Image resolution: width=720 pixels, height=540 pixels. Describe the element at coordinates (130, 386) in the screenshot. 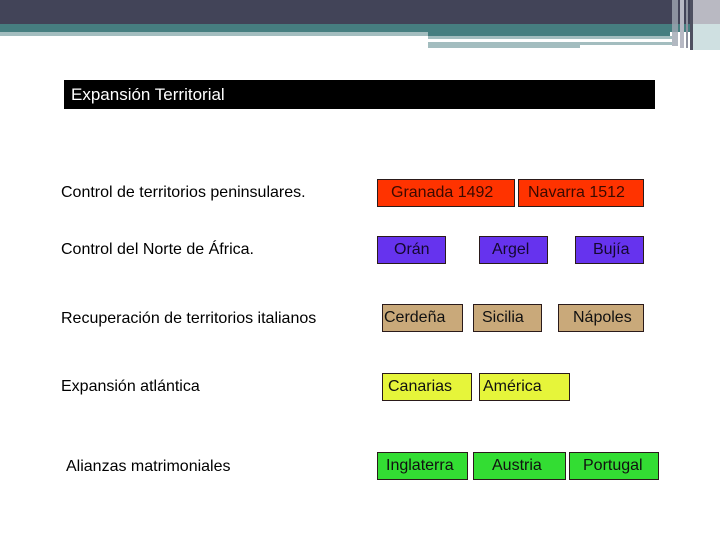

I see `row-label-atlantic: Expansión atlántica` at that location.